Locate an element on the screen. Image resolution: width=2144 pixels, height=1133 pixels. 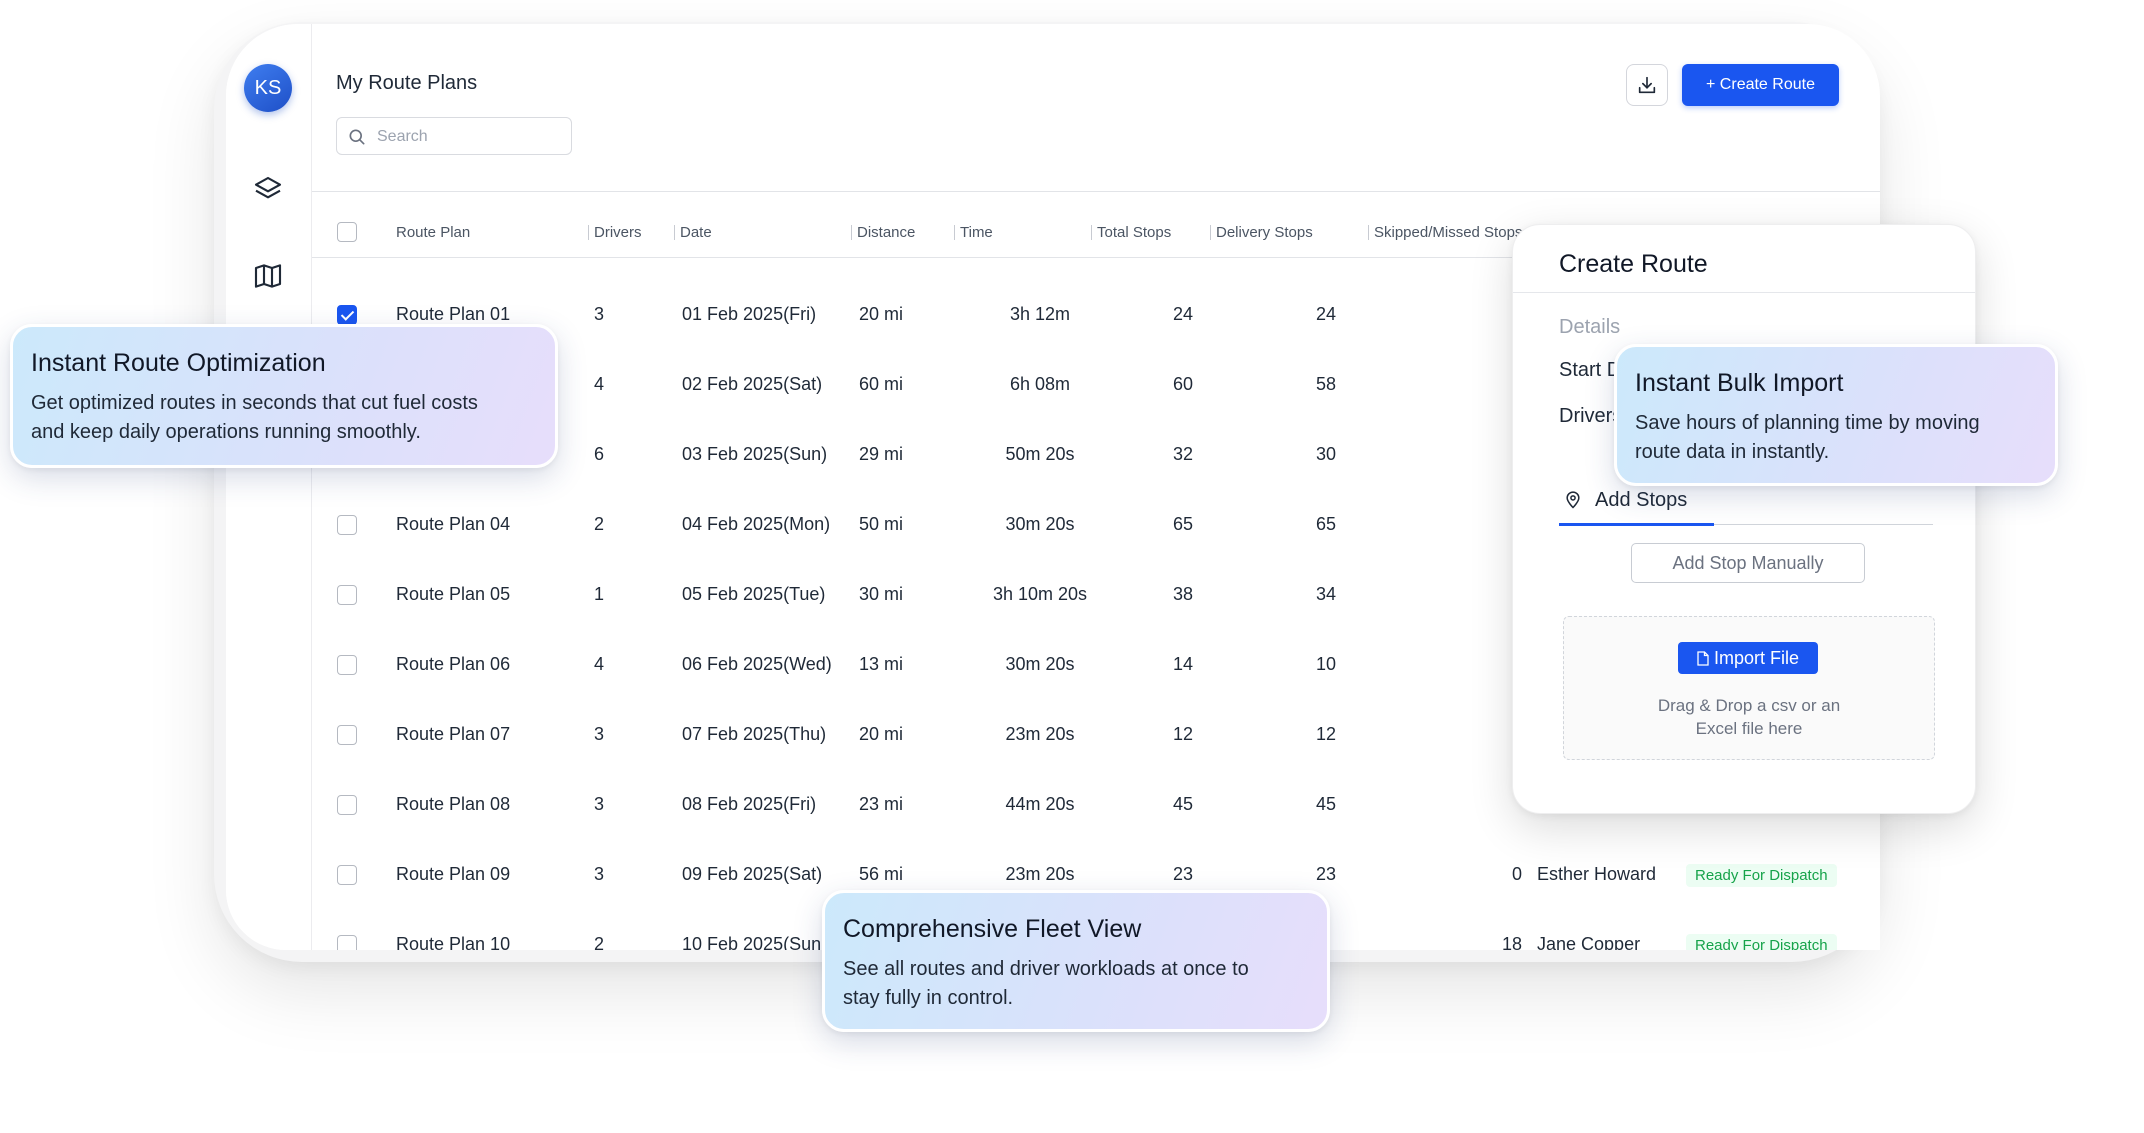
cell-distance: 29 mi is located at coordinates (881, 454).